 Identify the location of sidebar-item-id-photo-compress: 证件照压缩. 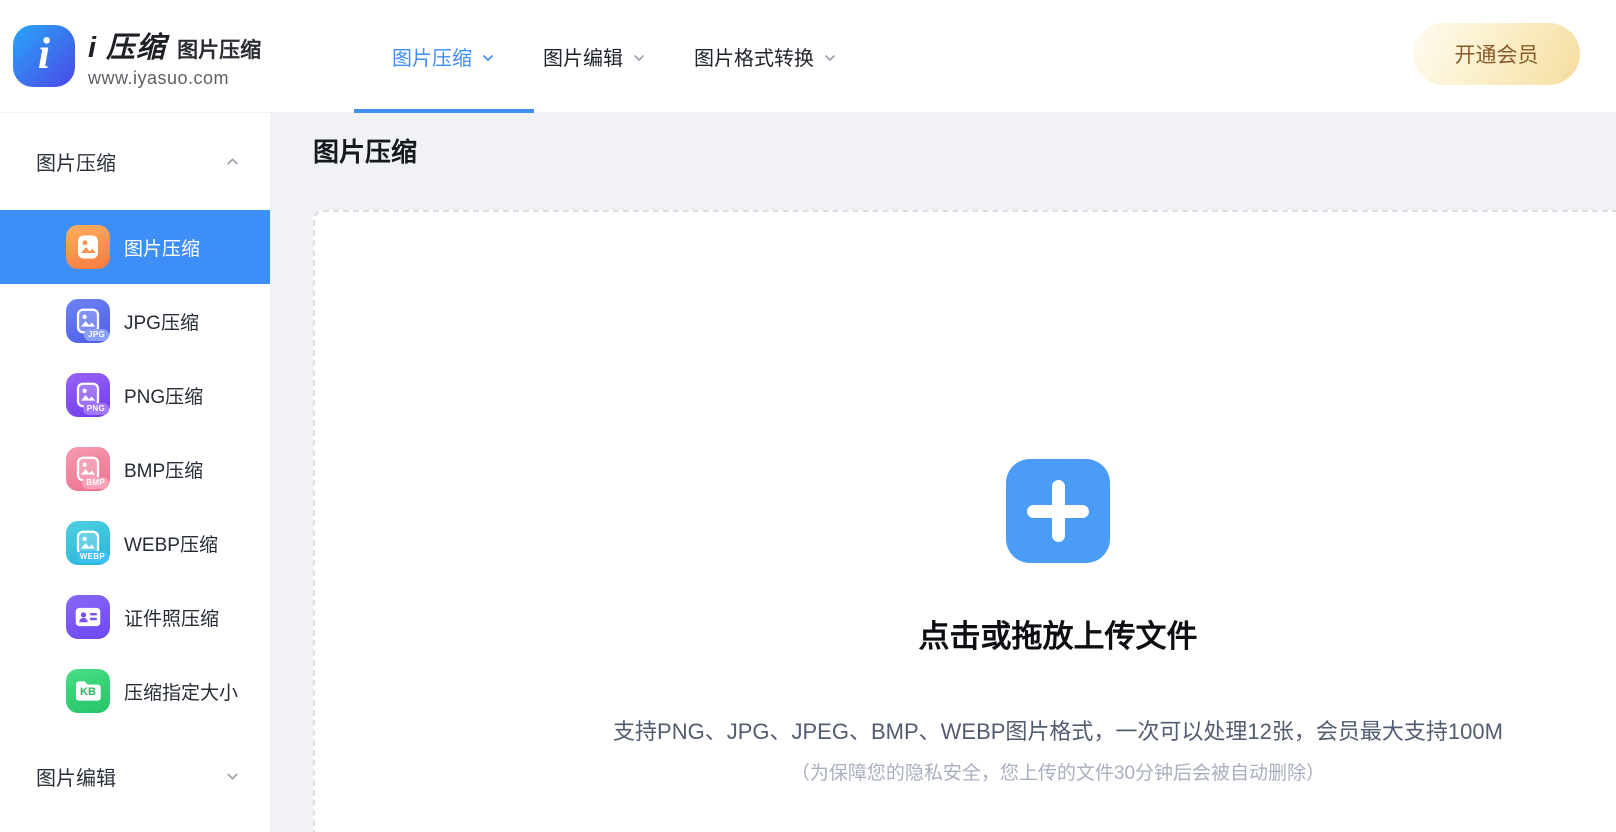
(135, 617).